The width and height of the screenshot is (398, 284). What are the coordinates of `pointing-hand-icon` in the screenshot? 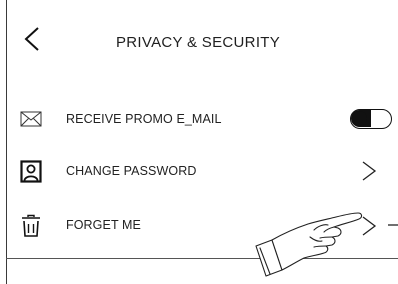 It's located at (325, 234).